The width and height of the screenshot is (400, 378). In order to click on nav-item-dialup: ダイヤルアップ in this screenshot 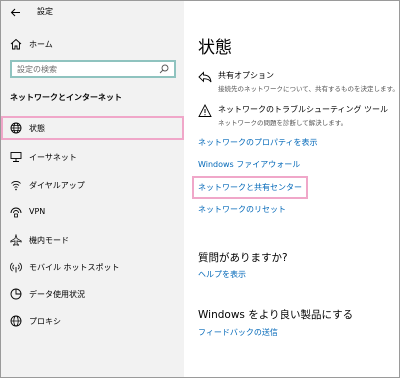, I will do `click(92, 185)`.